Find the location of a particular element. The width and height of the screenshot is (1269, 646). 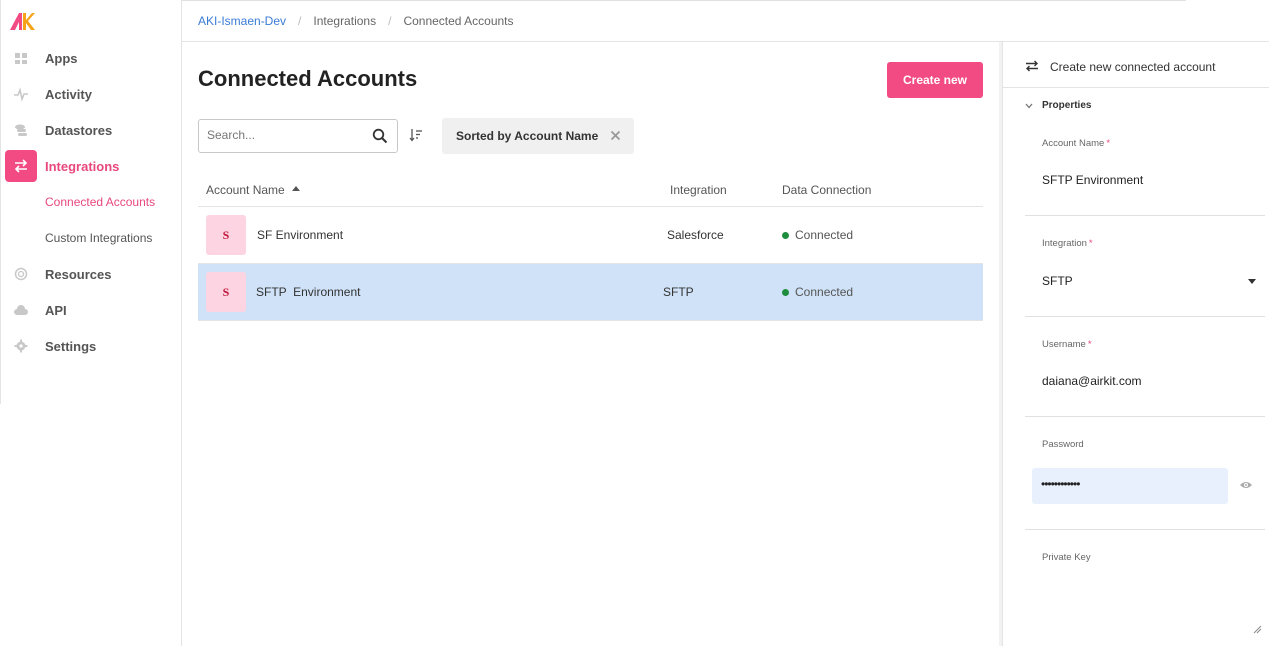

sidebar-item-label: Integrations is located at coordinates (82, 166).